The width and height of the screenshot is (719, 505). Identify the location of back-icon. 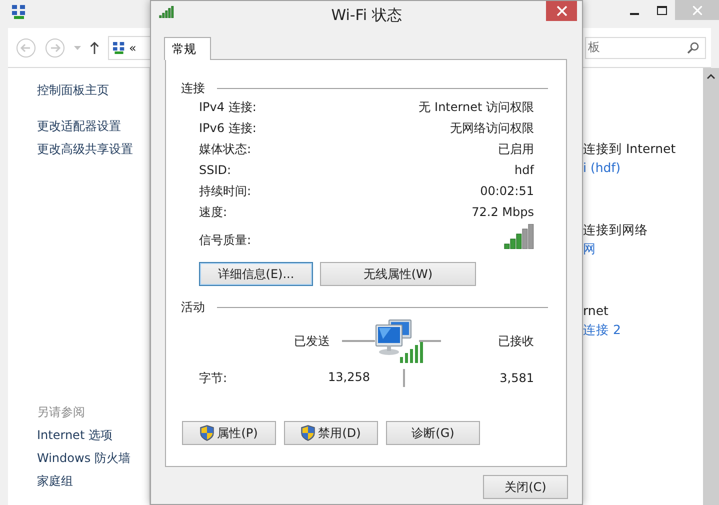
(26, 48).